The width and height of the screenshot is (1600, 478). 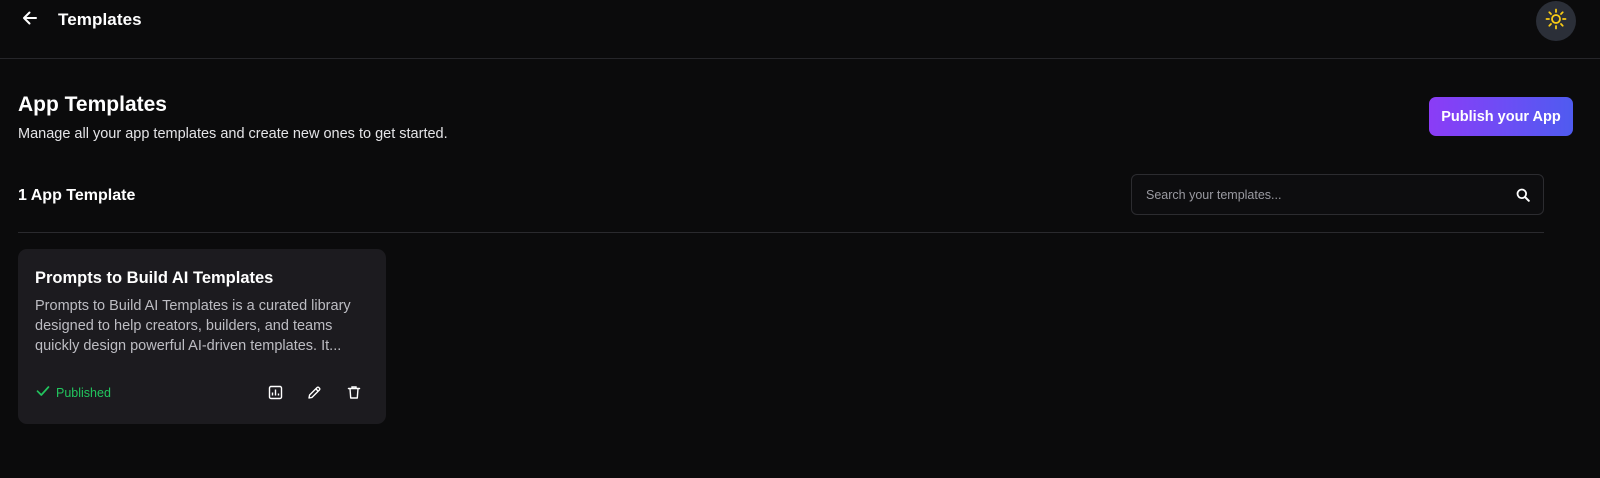 What do you see at coordinates (275, 392) in the screenshot?
I see `analytics-icon` at bounding box center [275, 392].